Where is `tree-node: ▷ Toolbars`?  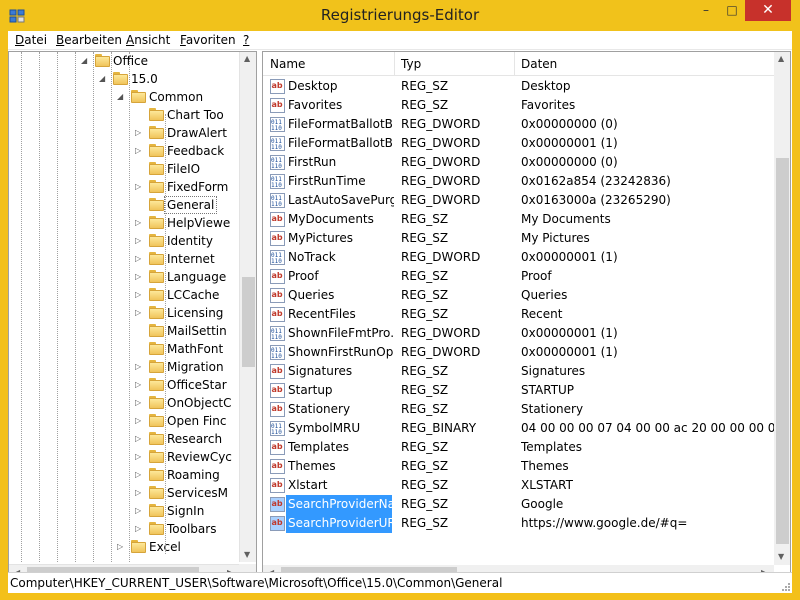
tree-node: ▷ Toolbars is located at coordinates (124, 529).